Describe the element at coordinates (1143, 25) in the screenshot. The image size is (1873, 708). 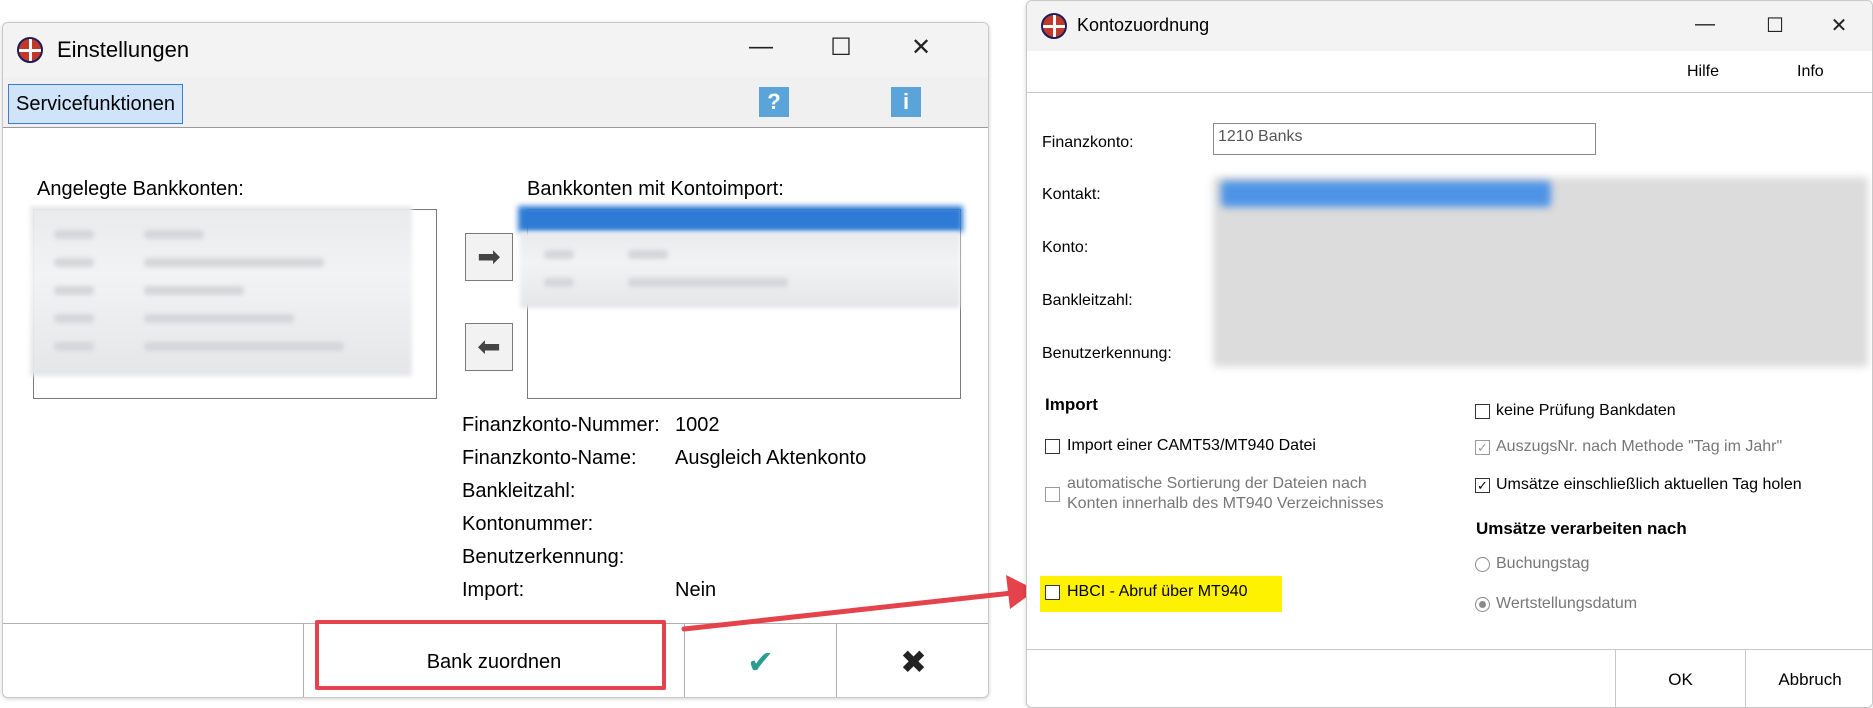
I see `window-title: Kontozuordnung` at that location.